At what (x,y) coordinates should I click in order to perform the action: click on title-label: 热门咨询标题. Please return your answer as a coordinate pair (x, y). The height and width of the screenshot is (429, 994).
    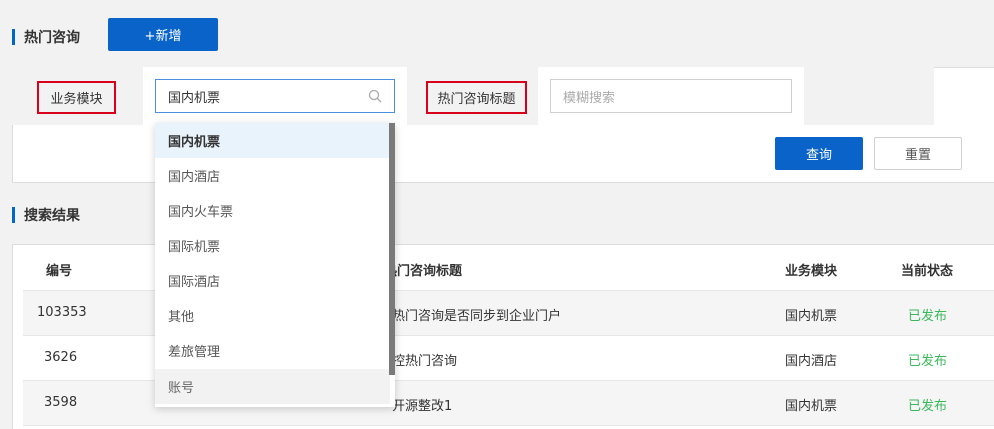
    Looking at the image, I should click on (476, 97).